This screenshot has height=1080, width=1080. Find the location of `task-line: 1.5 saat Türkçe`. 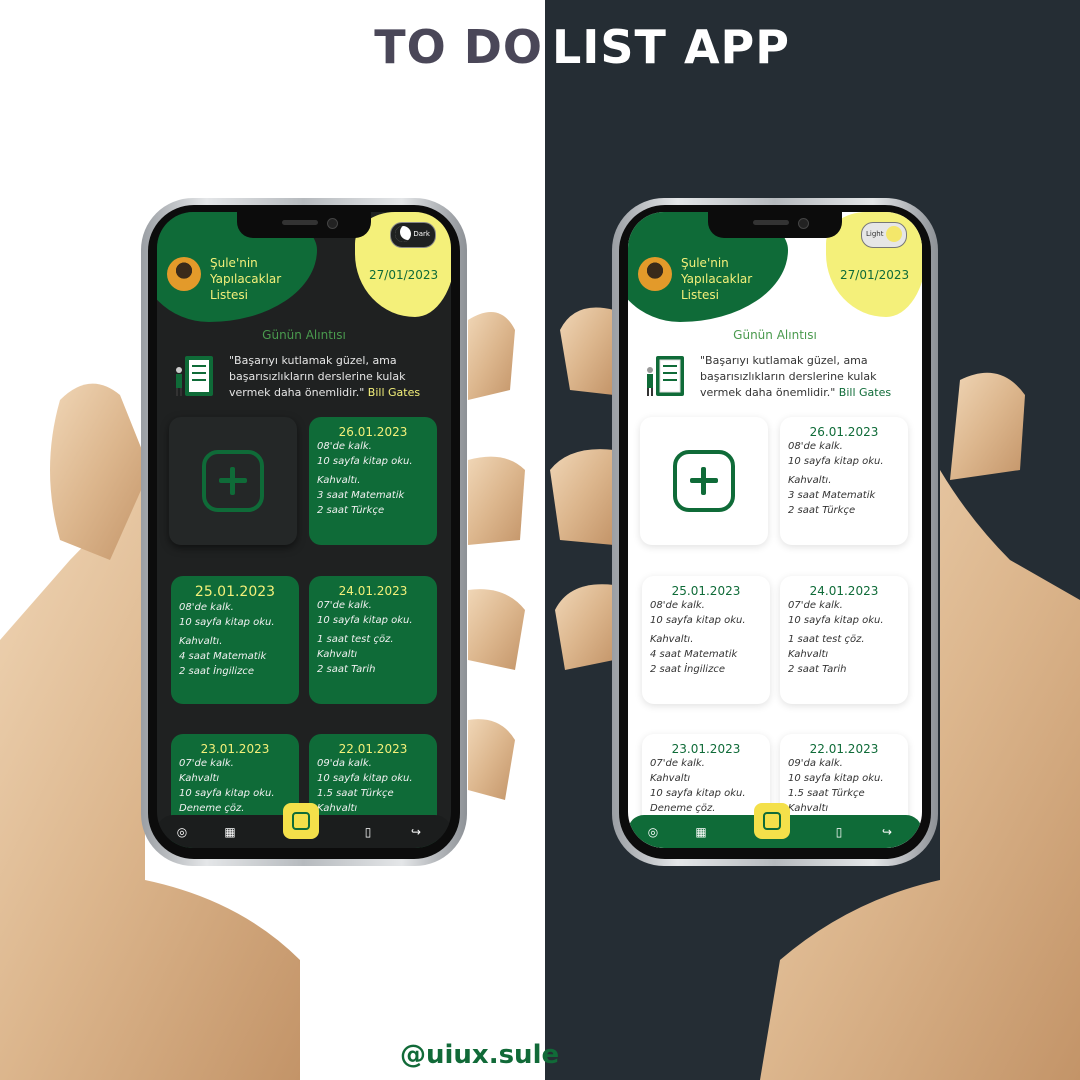

task-line: 1.5 saat Türkçe is located at coordinates (826, 793).